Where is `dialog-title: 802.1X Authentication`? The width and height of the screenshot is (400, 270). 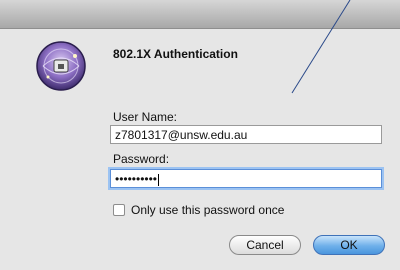
dialog-title: 802.1X Authentication is located at coordinates (175, 54).